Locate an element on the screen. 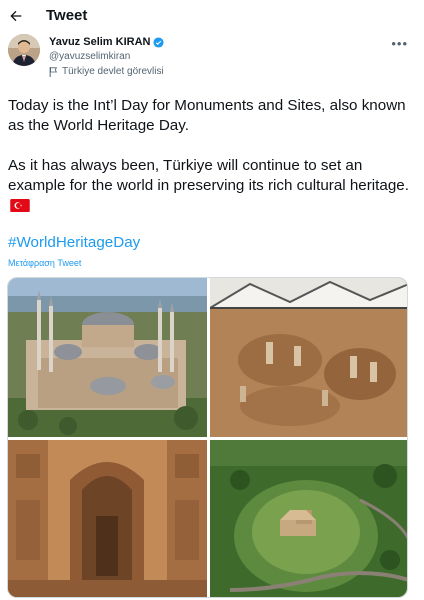  arrow-left-icon is located at coordinates (16, 16).